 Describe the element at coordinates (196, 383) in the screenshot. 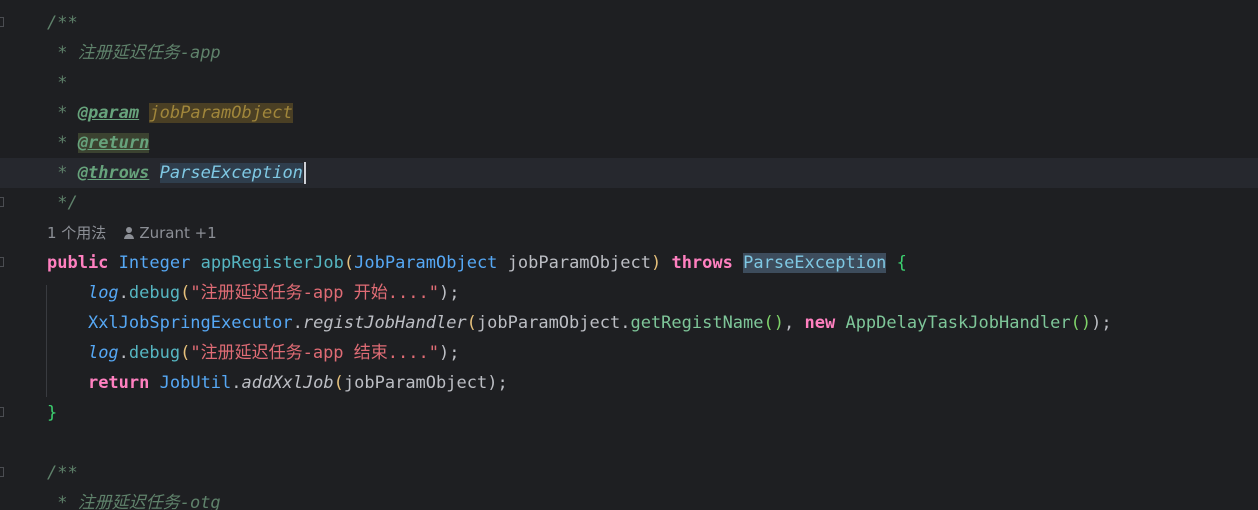

I see `class-name: JobUtil` at that location.